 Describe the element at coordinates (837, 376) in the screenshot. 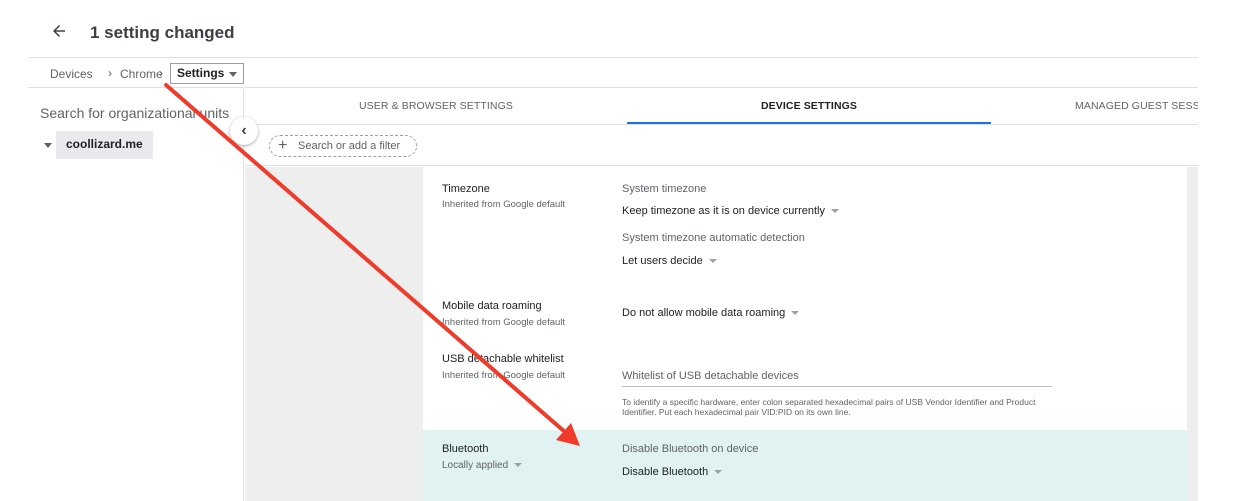

I see `usb-whitelist-field: Whitelist of USB detachable devices` at that location.